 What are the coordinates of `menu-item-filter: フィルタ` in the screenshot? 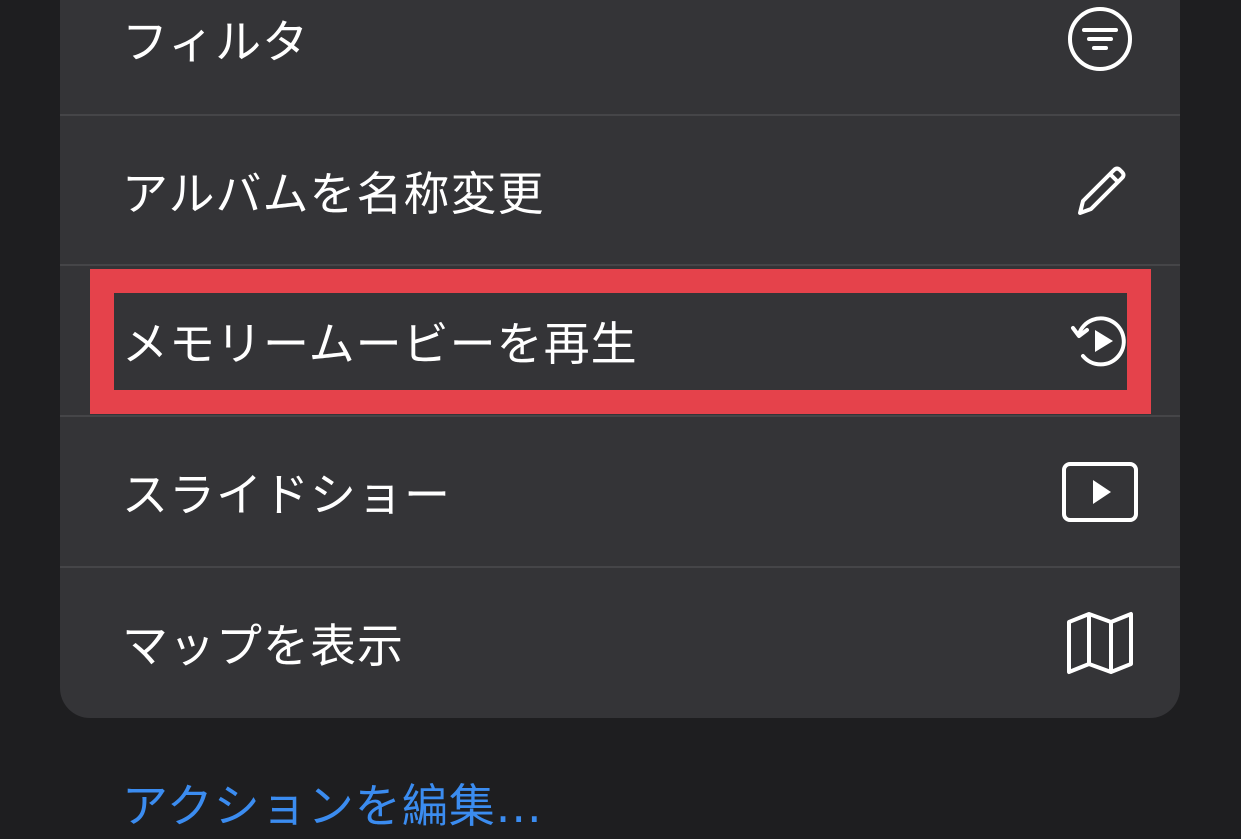 It's located at (620, 57).